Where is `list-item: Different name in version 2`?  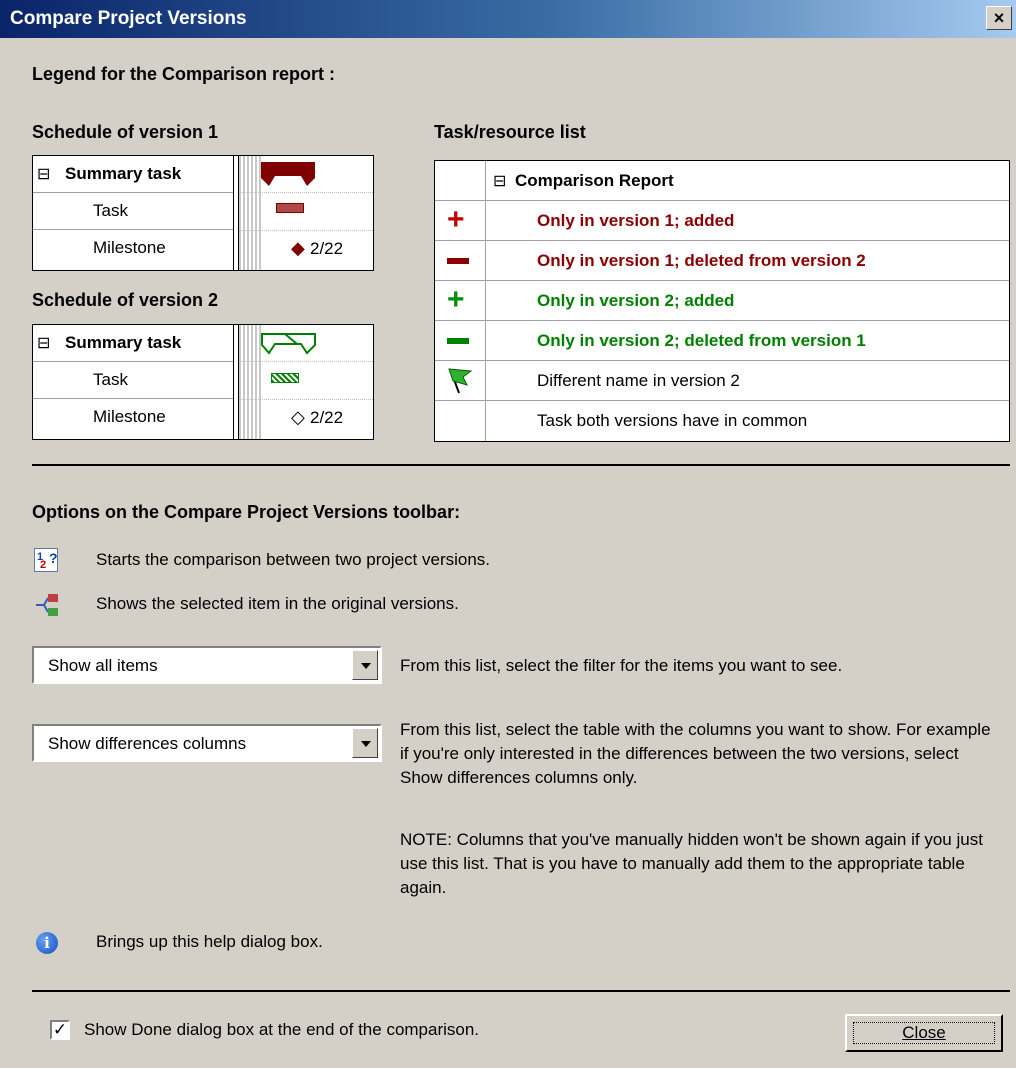 list-item: Different name in version 2 is located at coordinates (722, 381).